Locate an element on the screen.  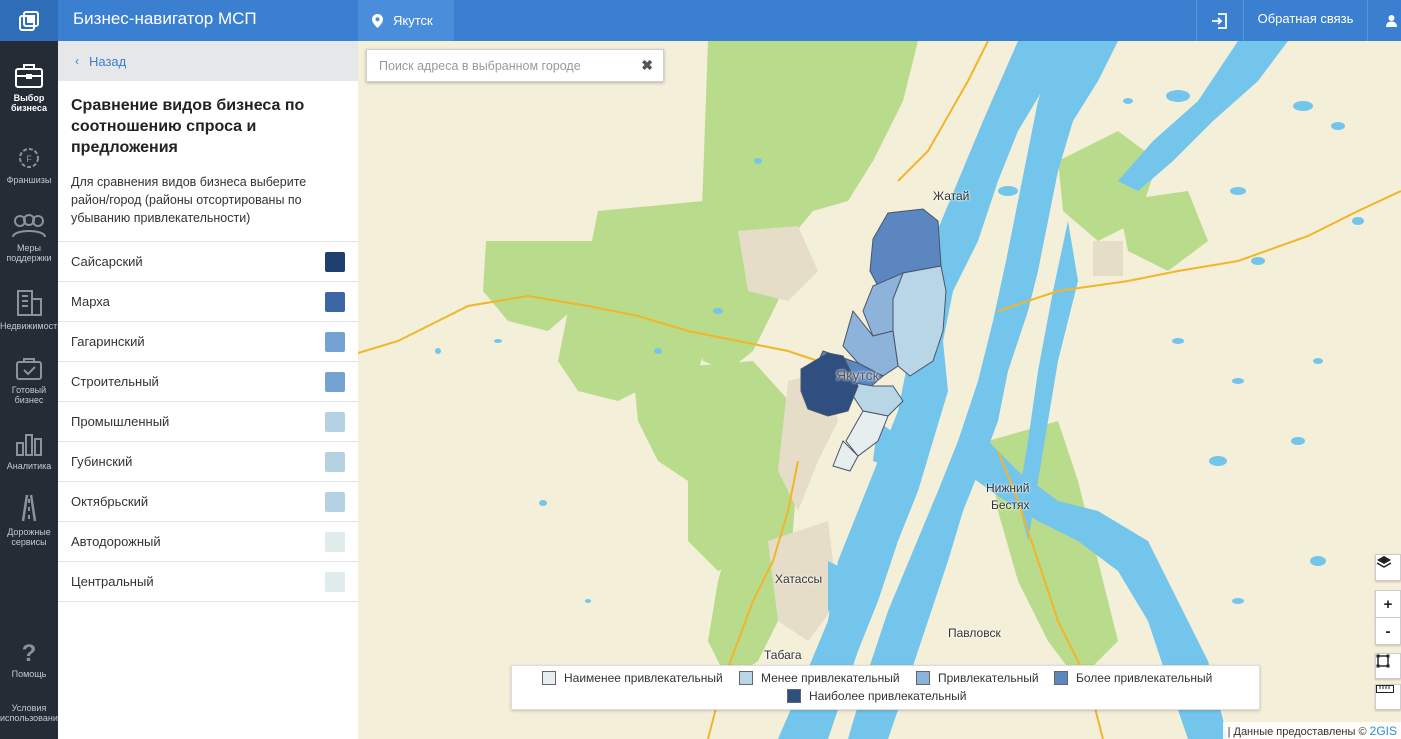
ready-business-icon is located at coordinates (29, 369).